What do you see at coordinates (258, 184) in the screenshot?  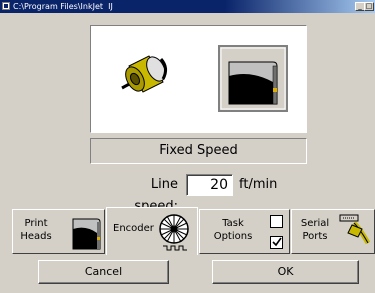 I see `line-speed-unit: ft/min` at bounding box center [258, 184].